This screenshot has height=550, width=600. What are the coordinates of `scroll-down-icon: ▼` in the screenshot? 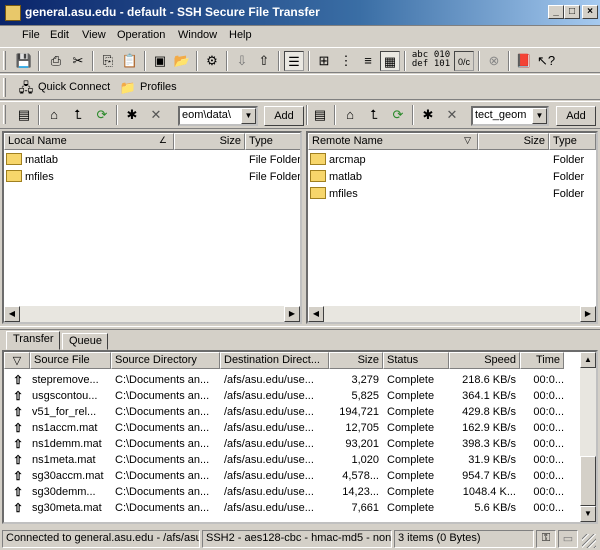 It's located at (588, 514).